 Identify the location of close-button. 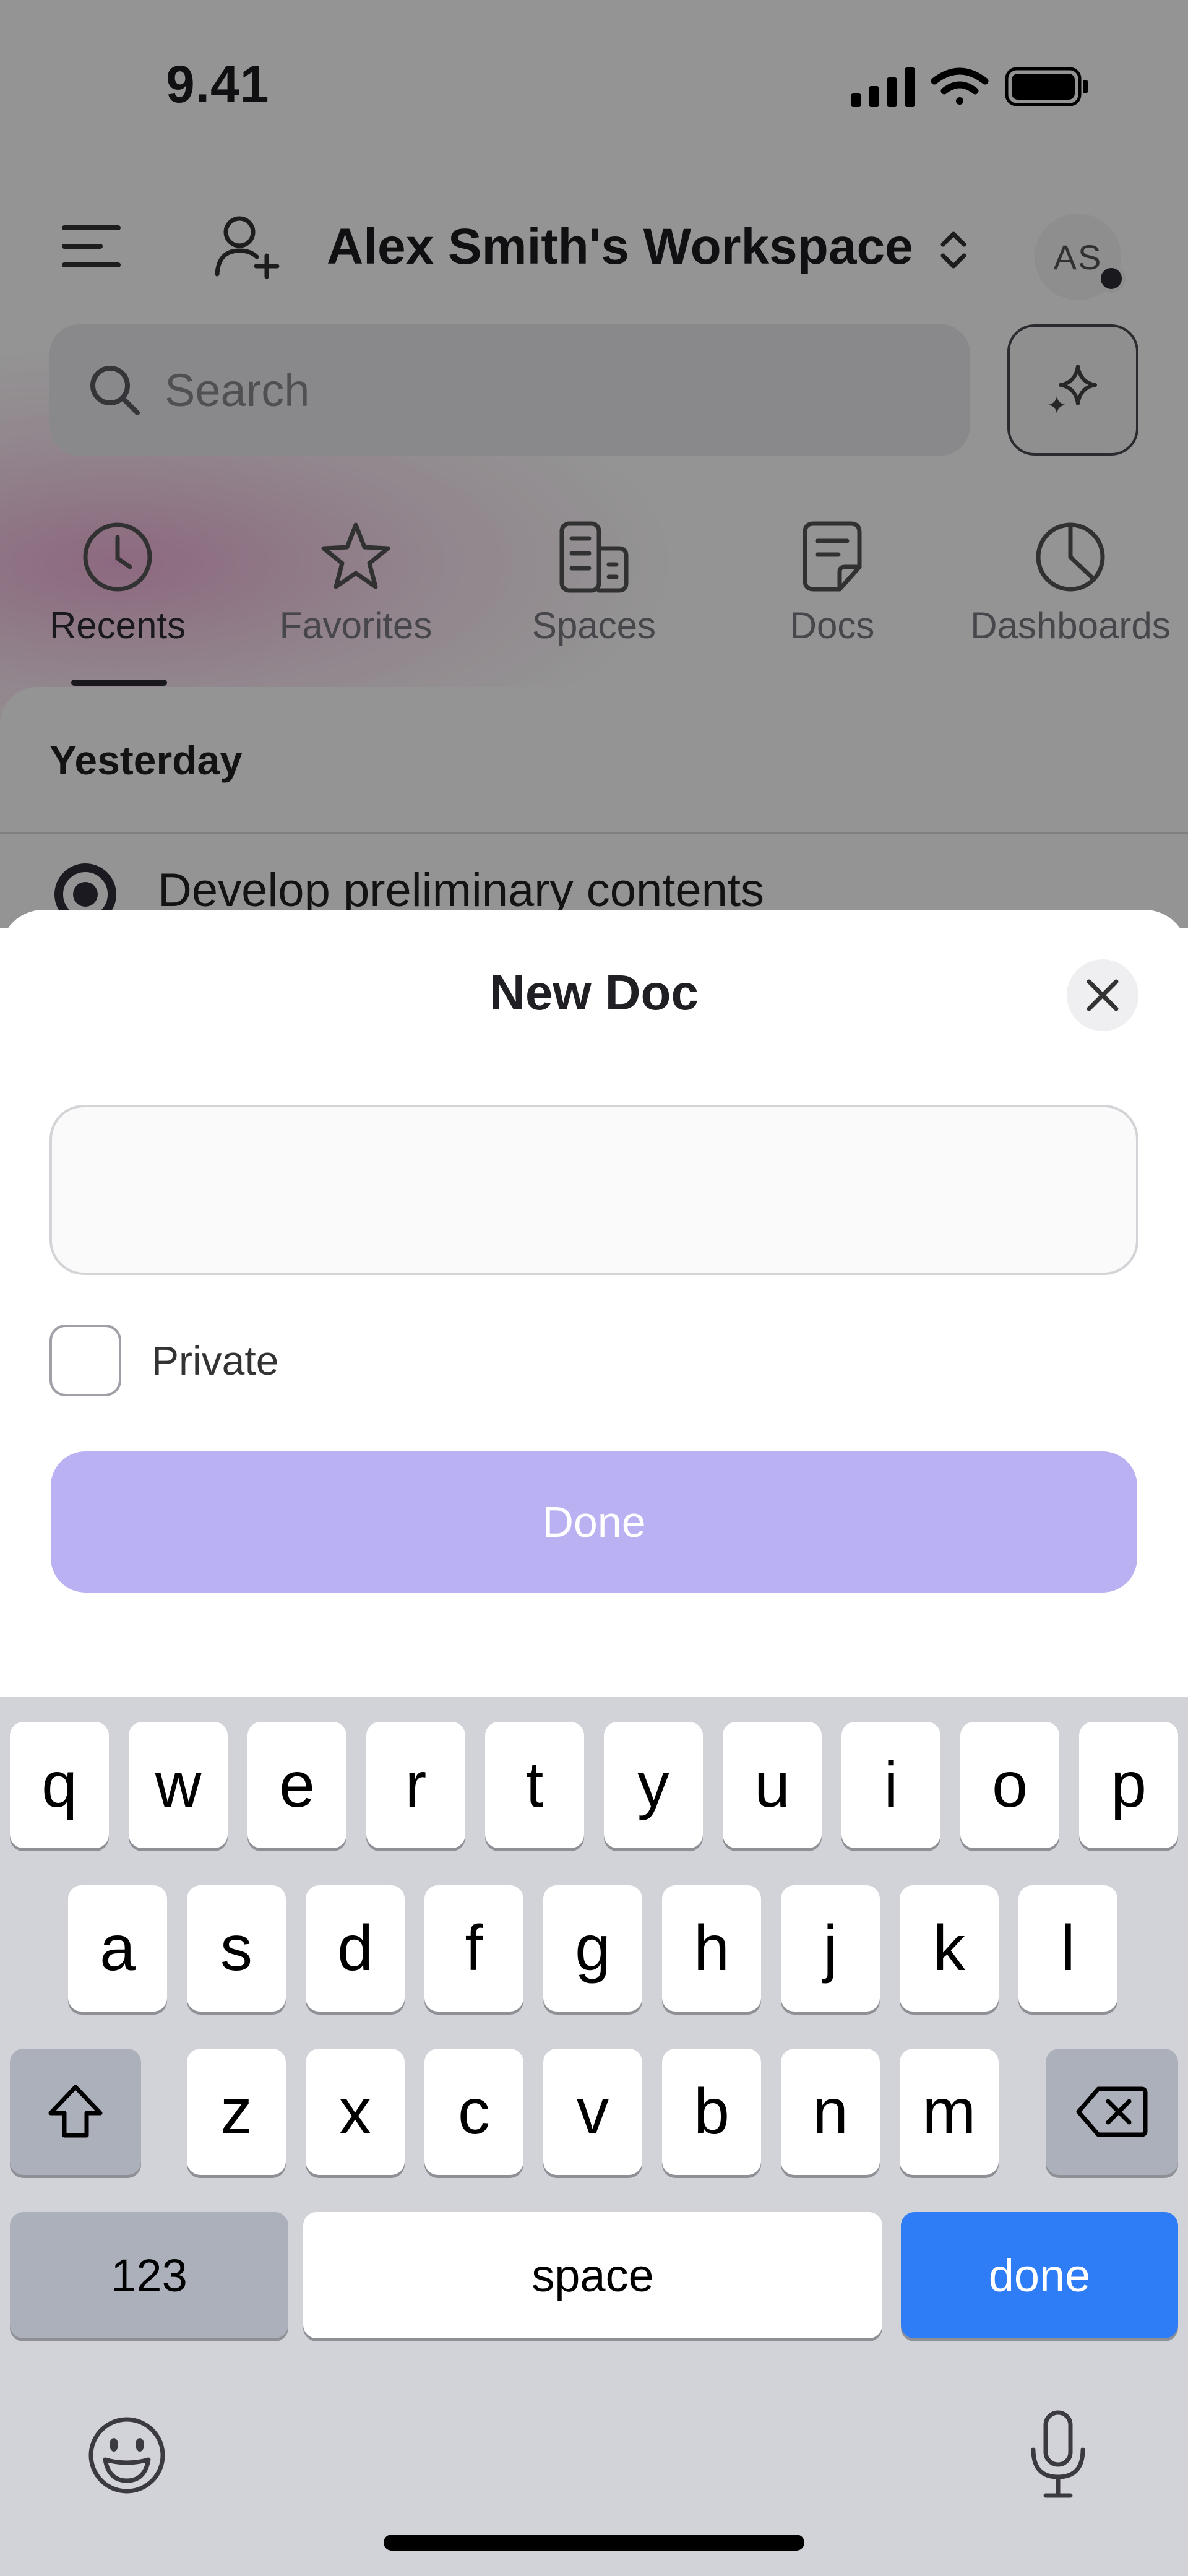
(1102, 995).